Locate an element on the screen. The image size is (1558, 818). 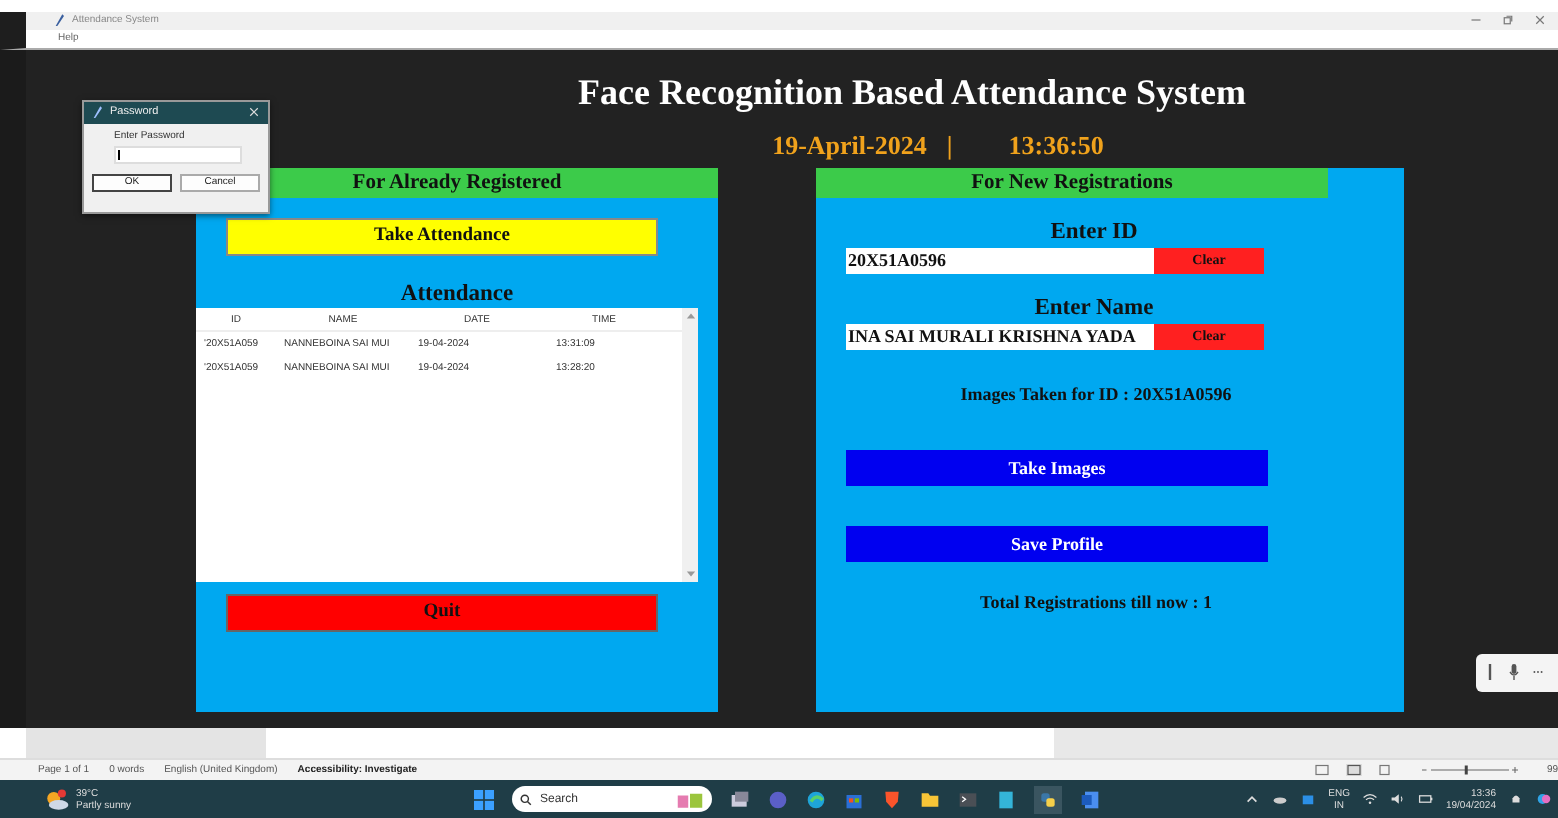
attendance-title: Attendance is located at coordinates (457, 293).